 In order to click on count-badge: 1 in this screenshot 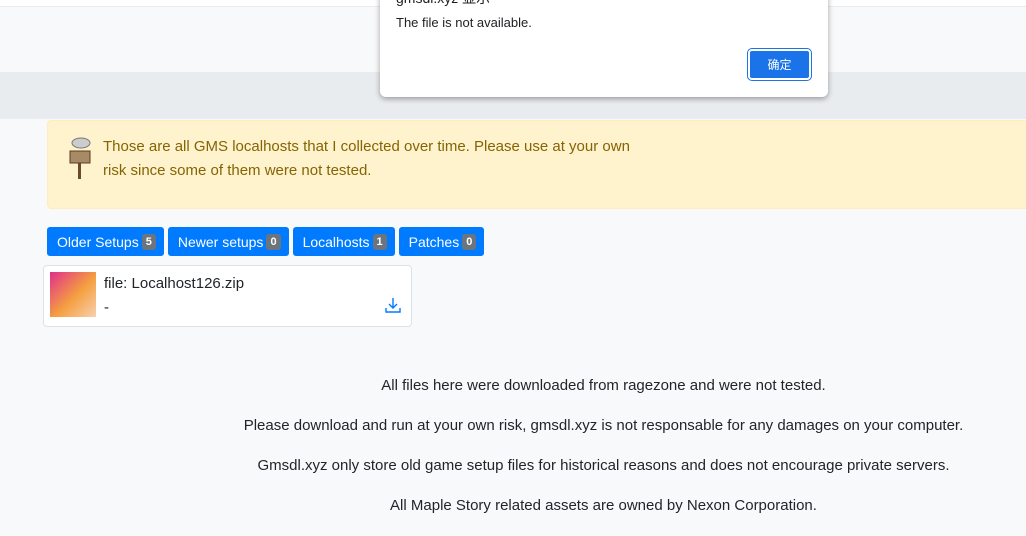, I will do `click(379, 241)`.